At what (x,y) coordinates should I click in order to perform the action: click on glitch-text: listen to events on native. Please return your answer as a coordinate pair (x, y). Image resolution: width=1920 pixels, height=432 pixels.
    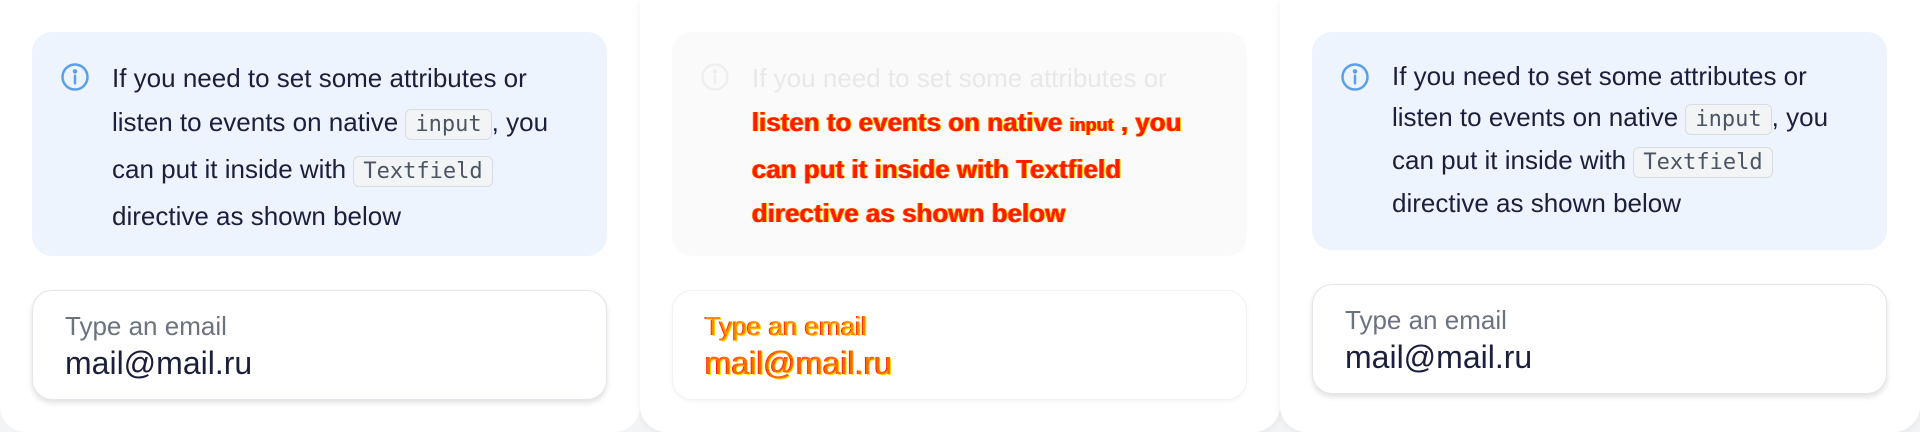
    Looking at the image, I should click on (907, 122).